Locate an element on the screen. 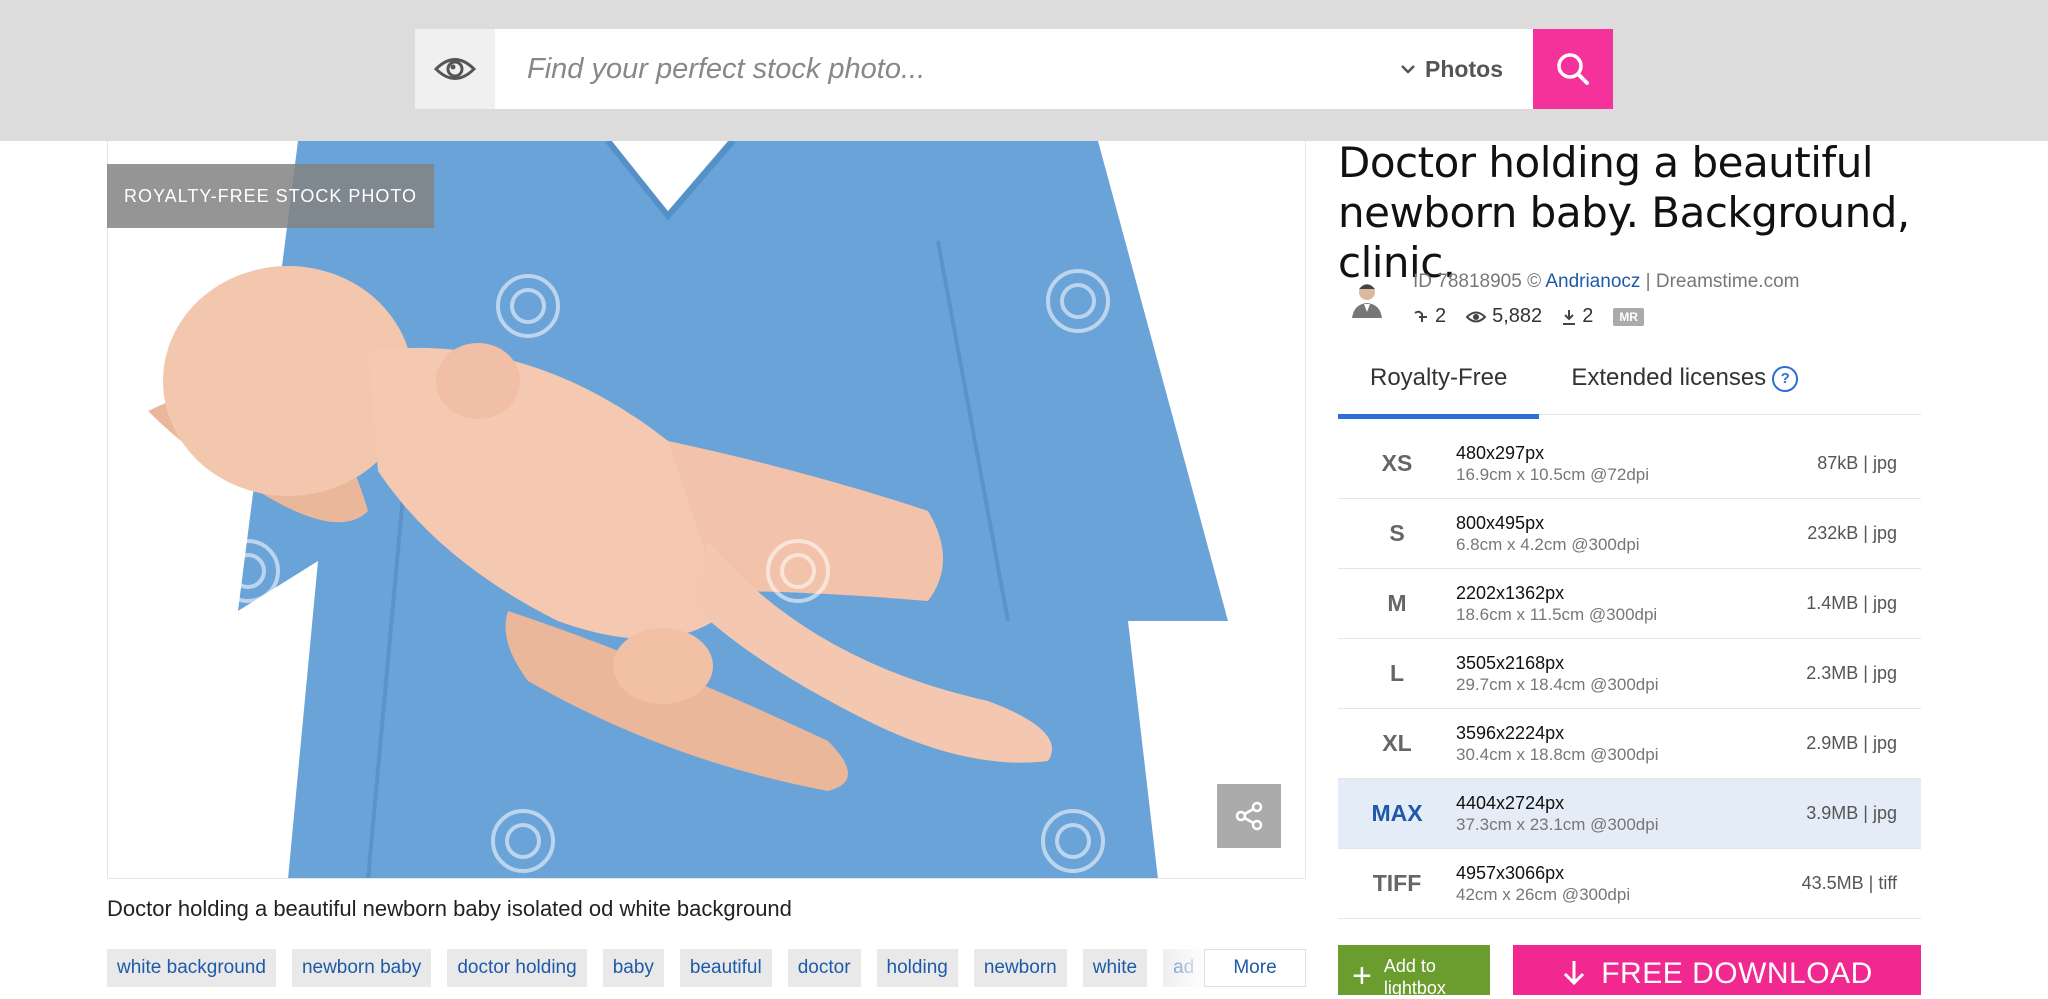  size-dims: 3596x2224px 30.4cm x 18.8cm @300dpi is located at coordinates (1596, 744).